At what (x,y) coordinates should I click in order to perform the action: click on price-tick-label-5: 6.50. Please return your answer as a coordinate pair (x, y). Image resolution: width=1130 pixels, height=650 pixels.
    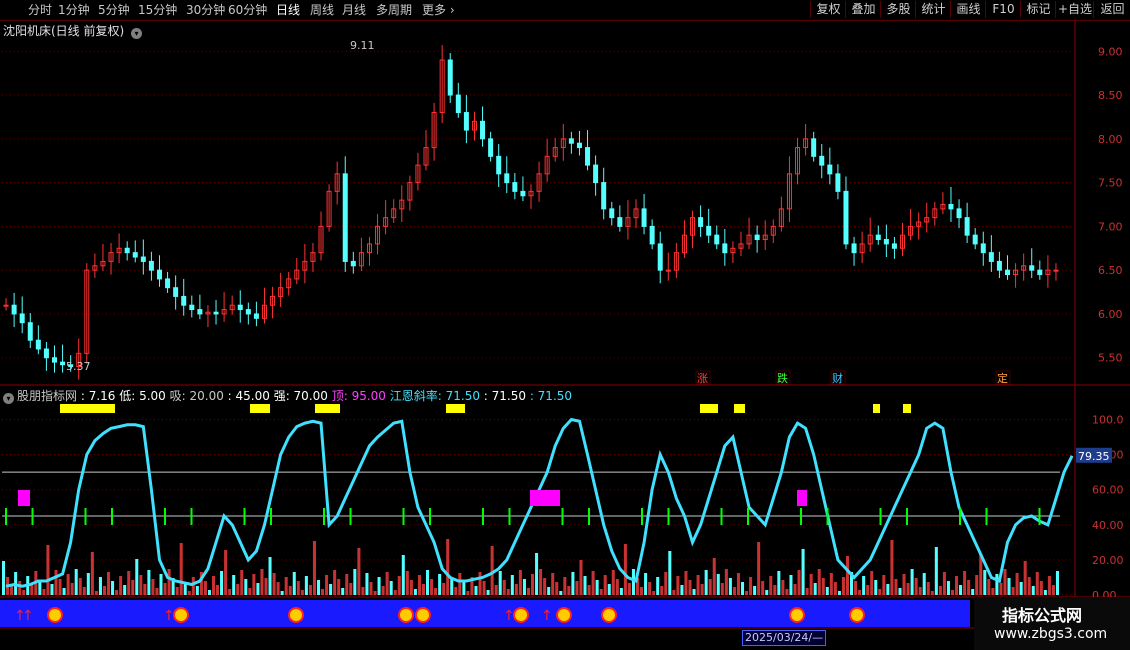
    Looking at the image, I should click on (1110, 270).